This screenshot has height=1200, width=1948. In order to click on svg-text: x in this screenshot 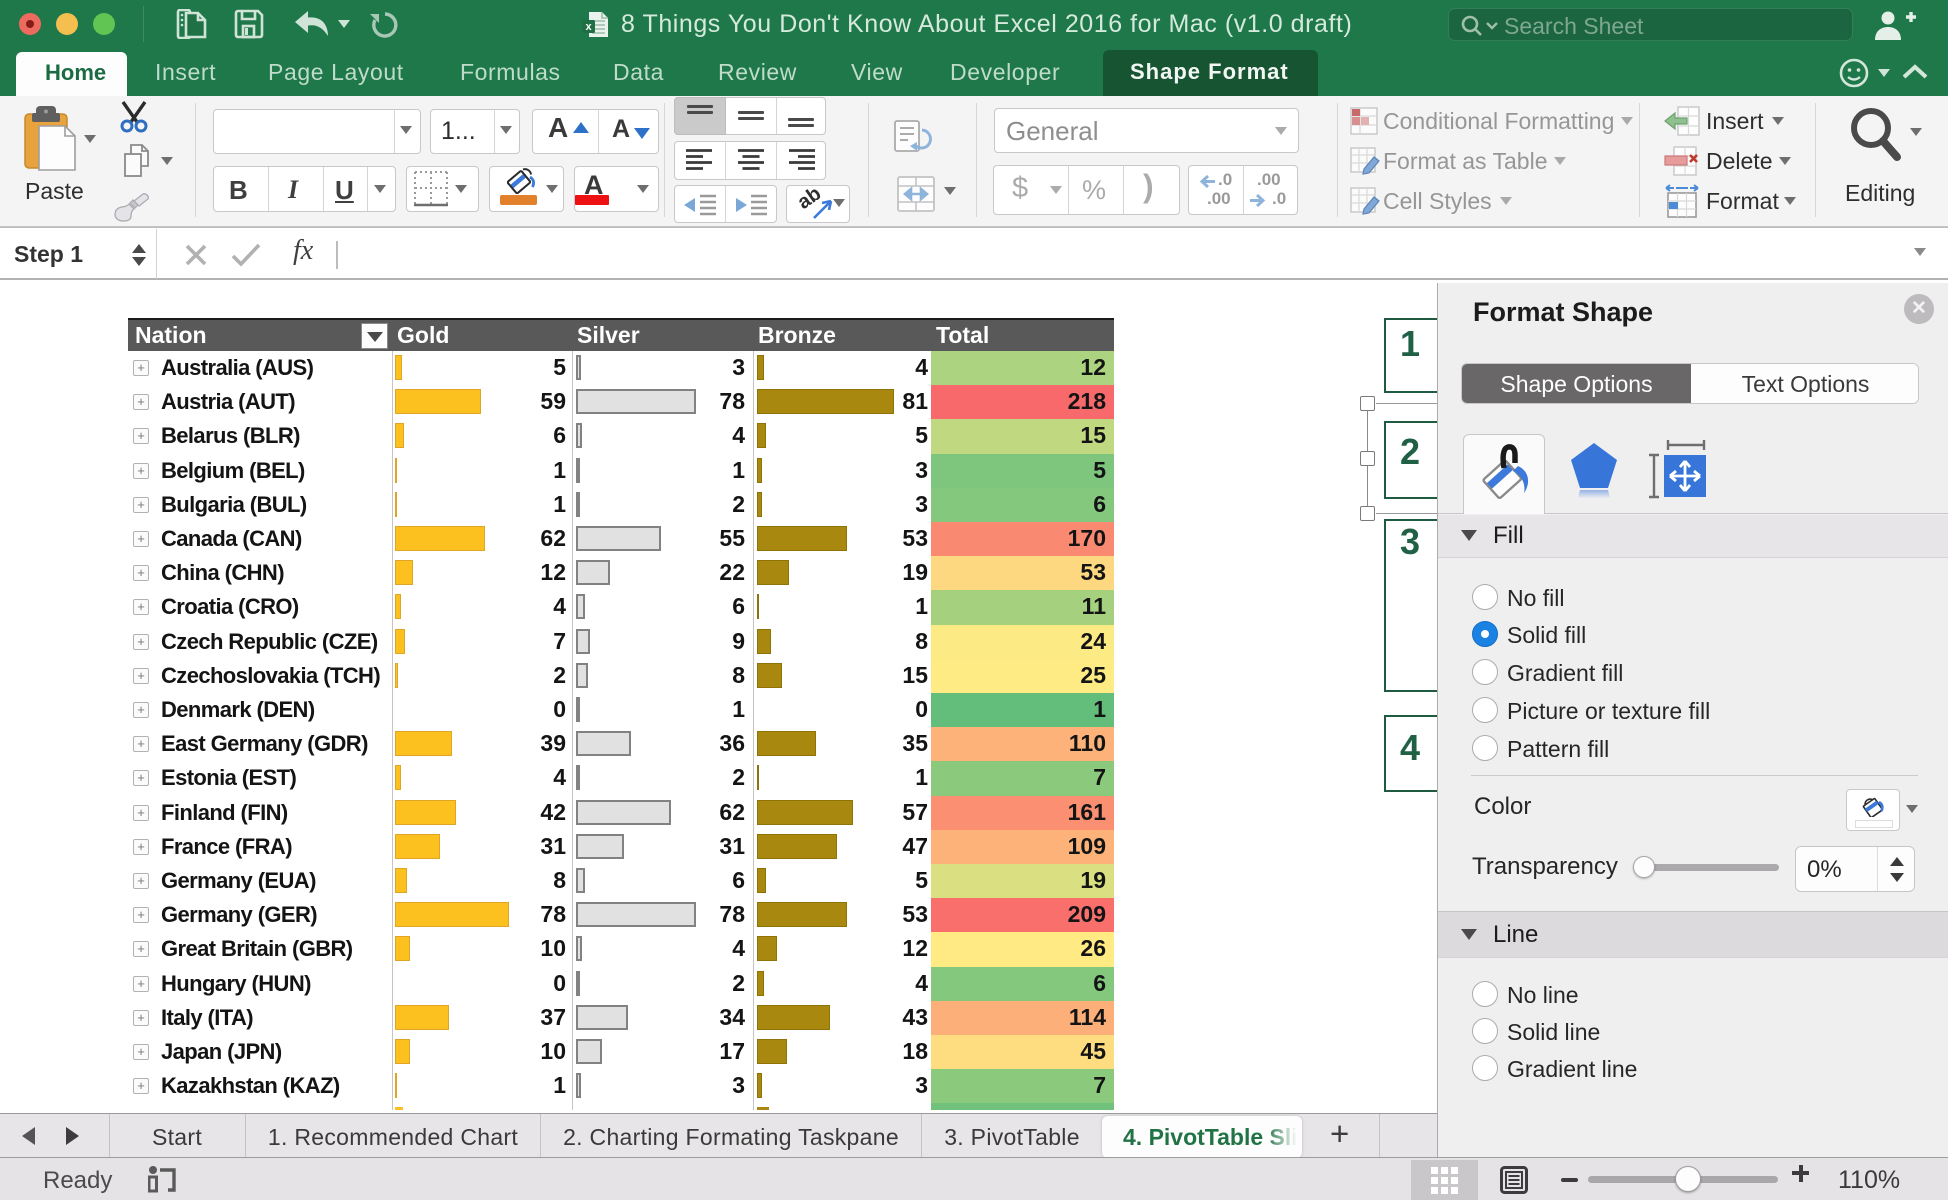, I will do `click(588, 27)`.